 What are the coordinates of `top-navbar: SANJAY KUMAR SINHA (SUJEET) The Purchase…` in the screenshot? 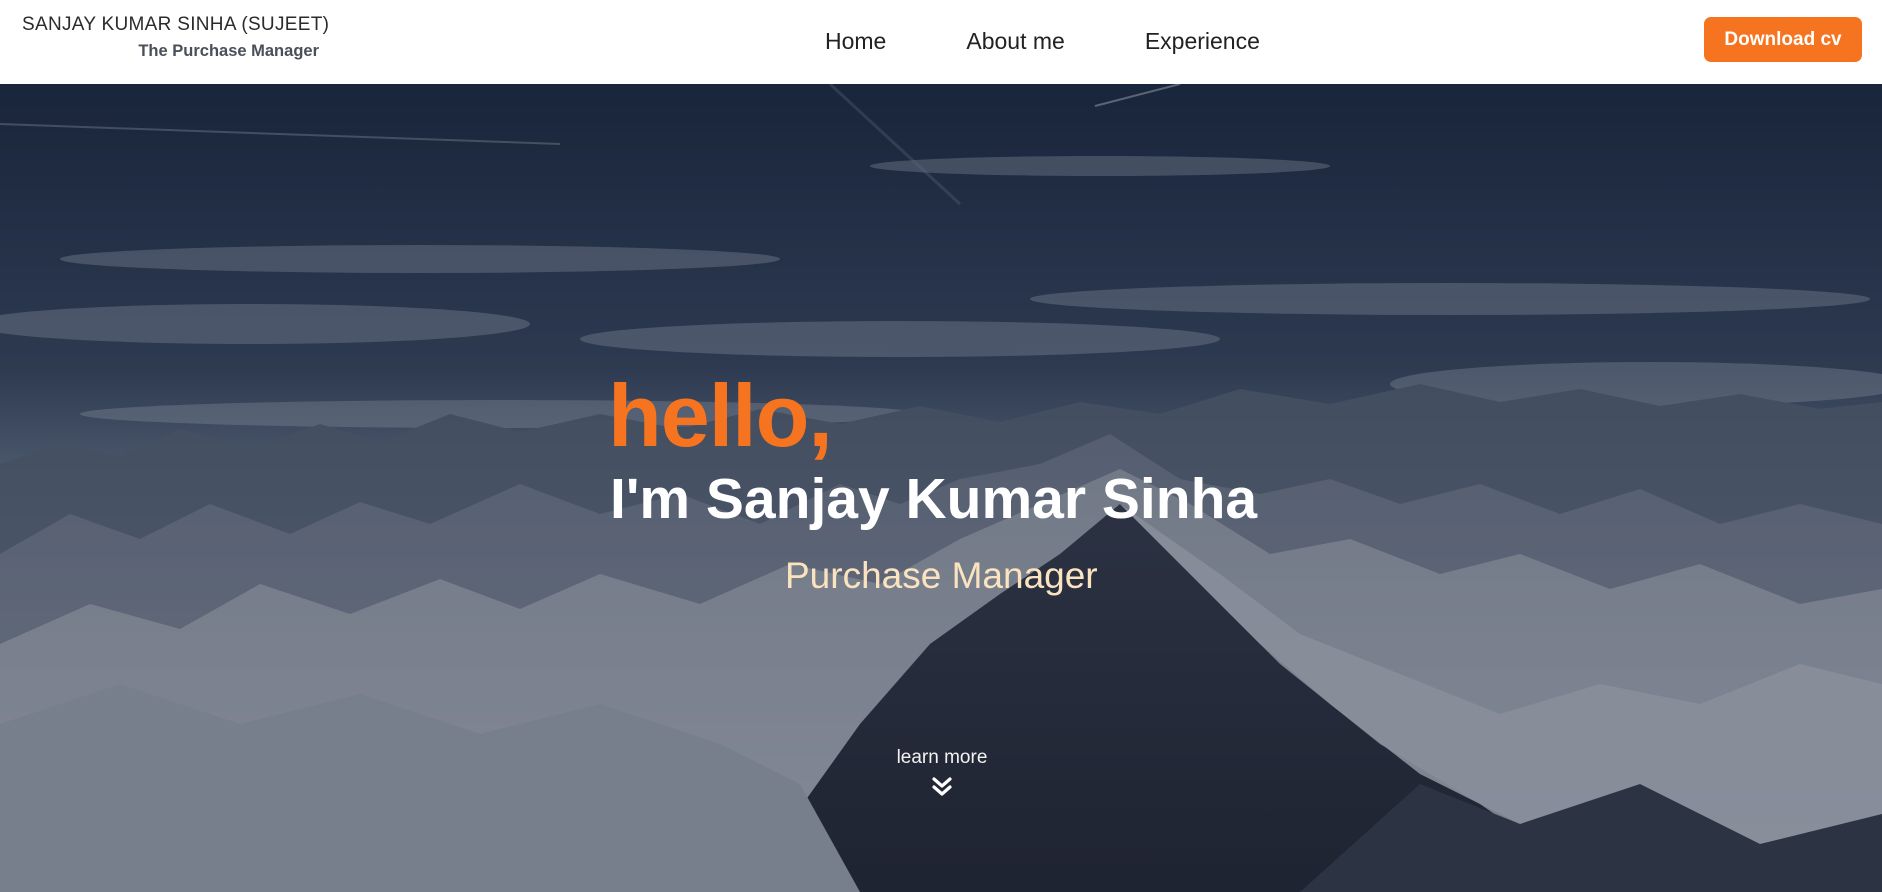 It's located at (941, 42).